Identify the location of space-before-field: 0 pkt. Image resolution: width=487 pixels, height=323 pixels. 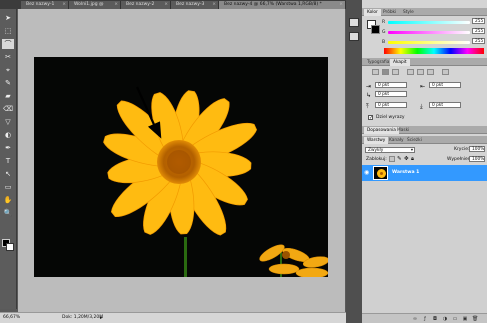
(391, 105).